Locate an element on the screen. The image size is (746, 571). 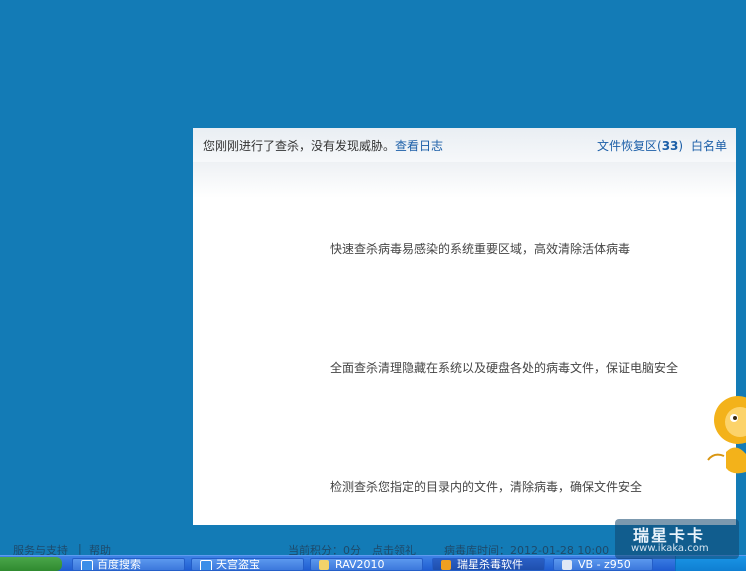
view-log-link: 查看日志 is located at coordinates (419, 146).